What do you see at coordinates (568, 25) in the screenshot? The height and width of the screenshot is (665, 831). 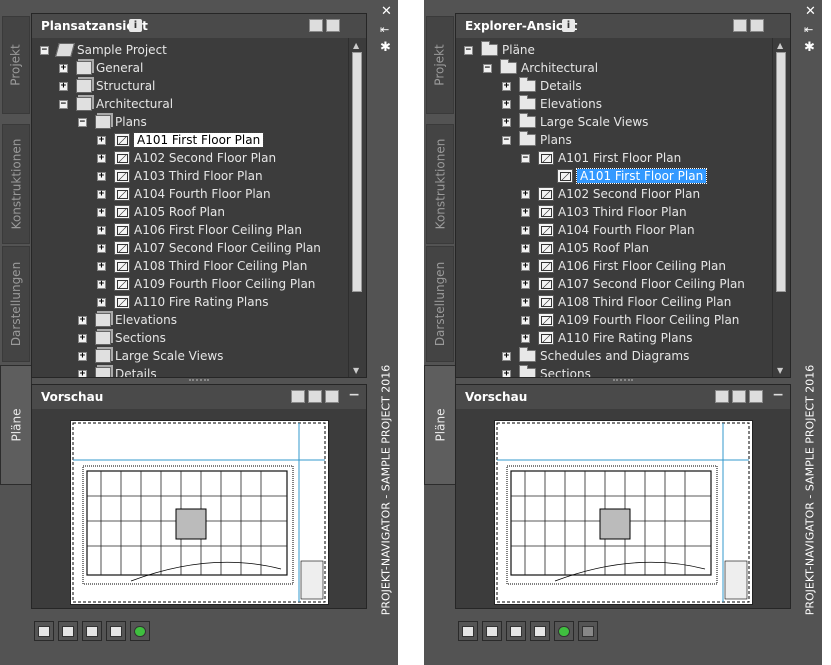 I see `info-icon: i` at bounding box center [568, 25].